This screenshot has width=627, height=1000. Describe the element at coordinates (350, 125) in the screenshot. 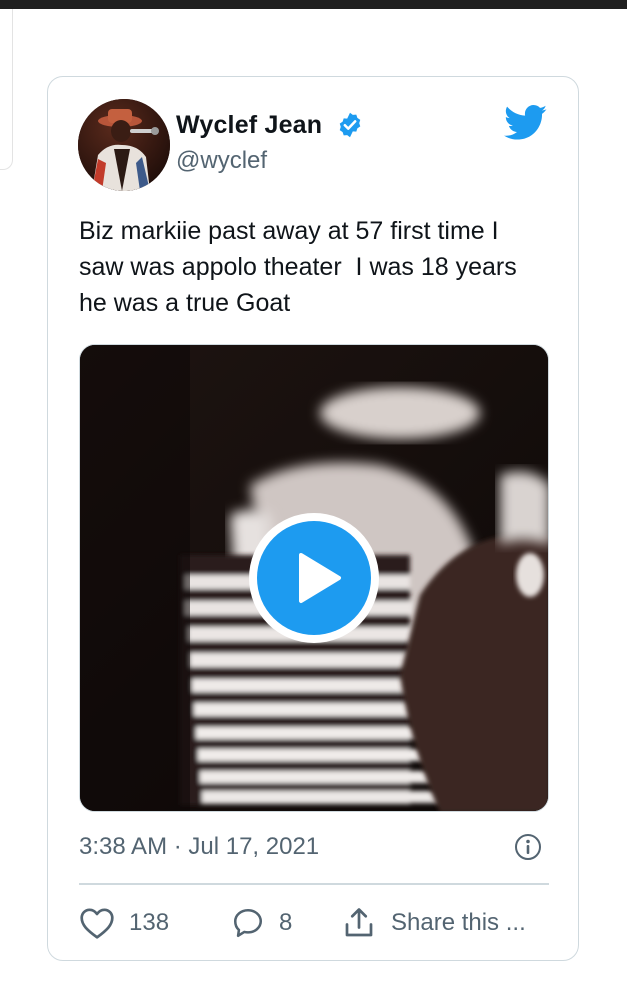

I see `verified-badge-icon` at that location.